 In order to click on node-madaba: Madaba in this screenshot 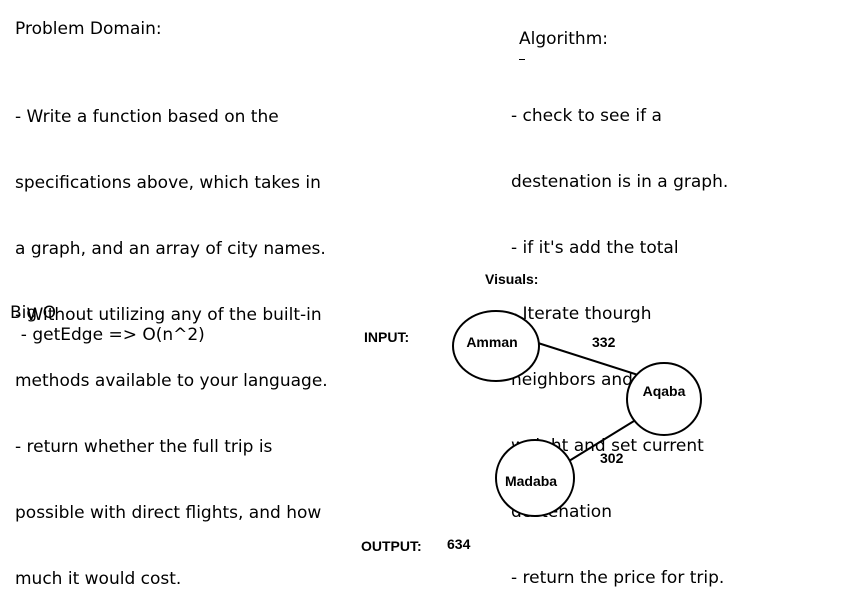, I will do `click(535, 478)`.